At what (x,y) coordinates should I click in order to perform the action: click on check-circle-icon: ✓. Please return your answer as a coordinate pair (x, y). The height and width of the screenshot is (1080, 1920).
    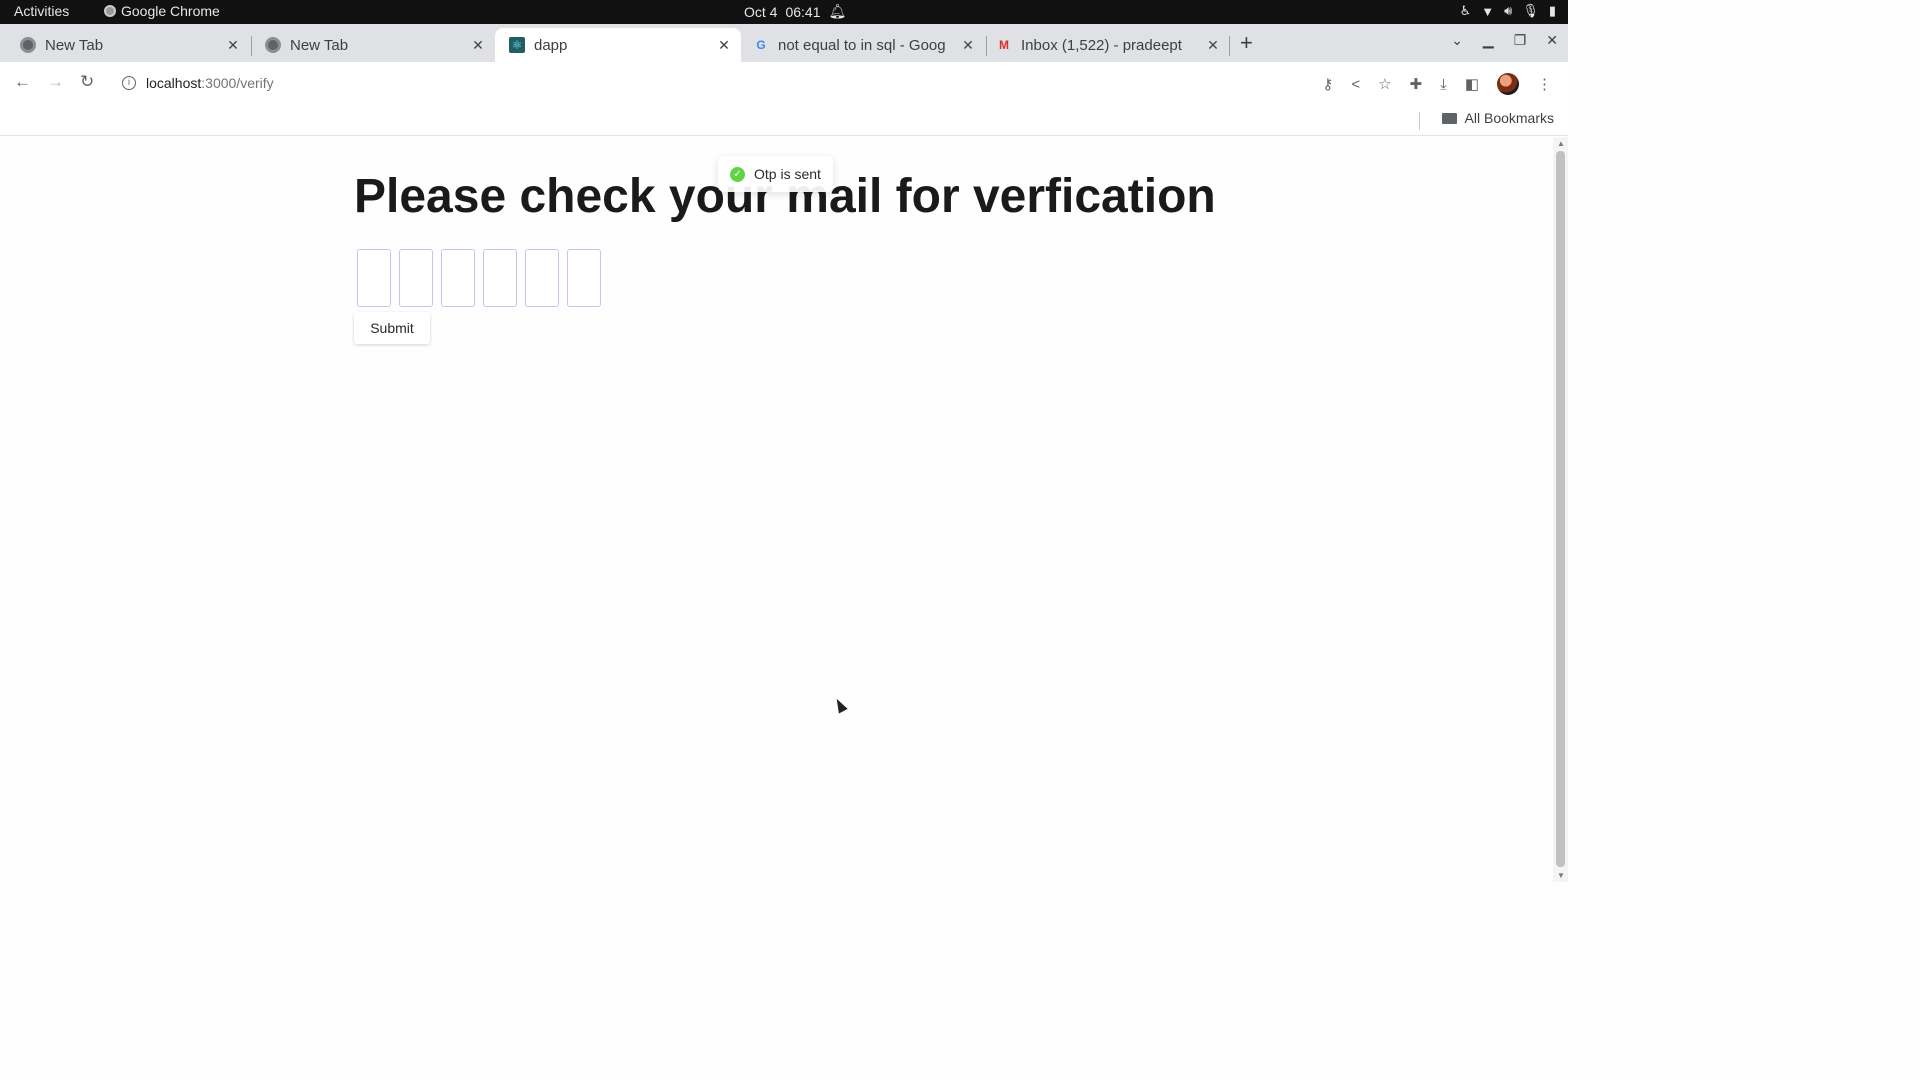
    Looking at the image, I should click on (737, 174).